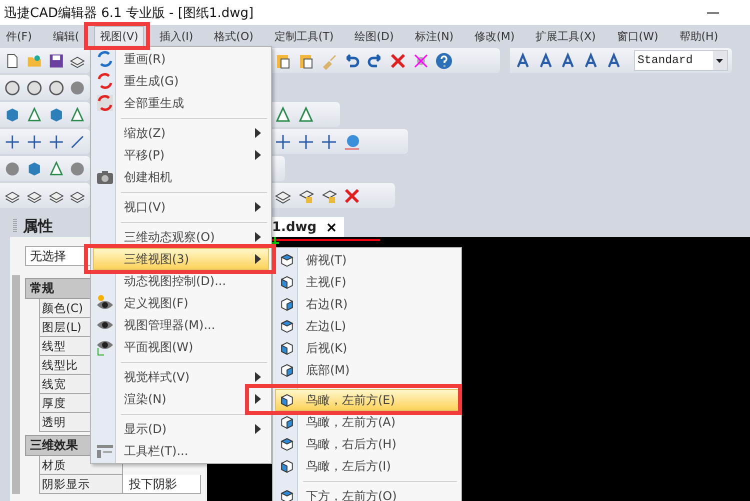 Image resolution: width=750 pixels, height=501 pixels. I want to click on globe-icon, so click(352, 141).